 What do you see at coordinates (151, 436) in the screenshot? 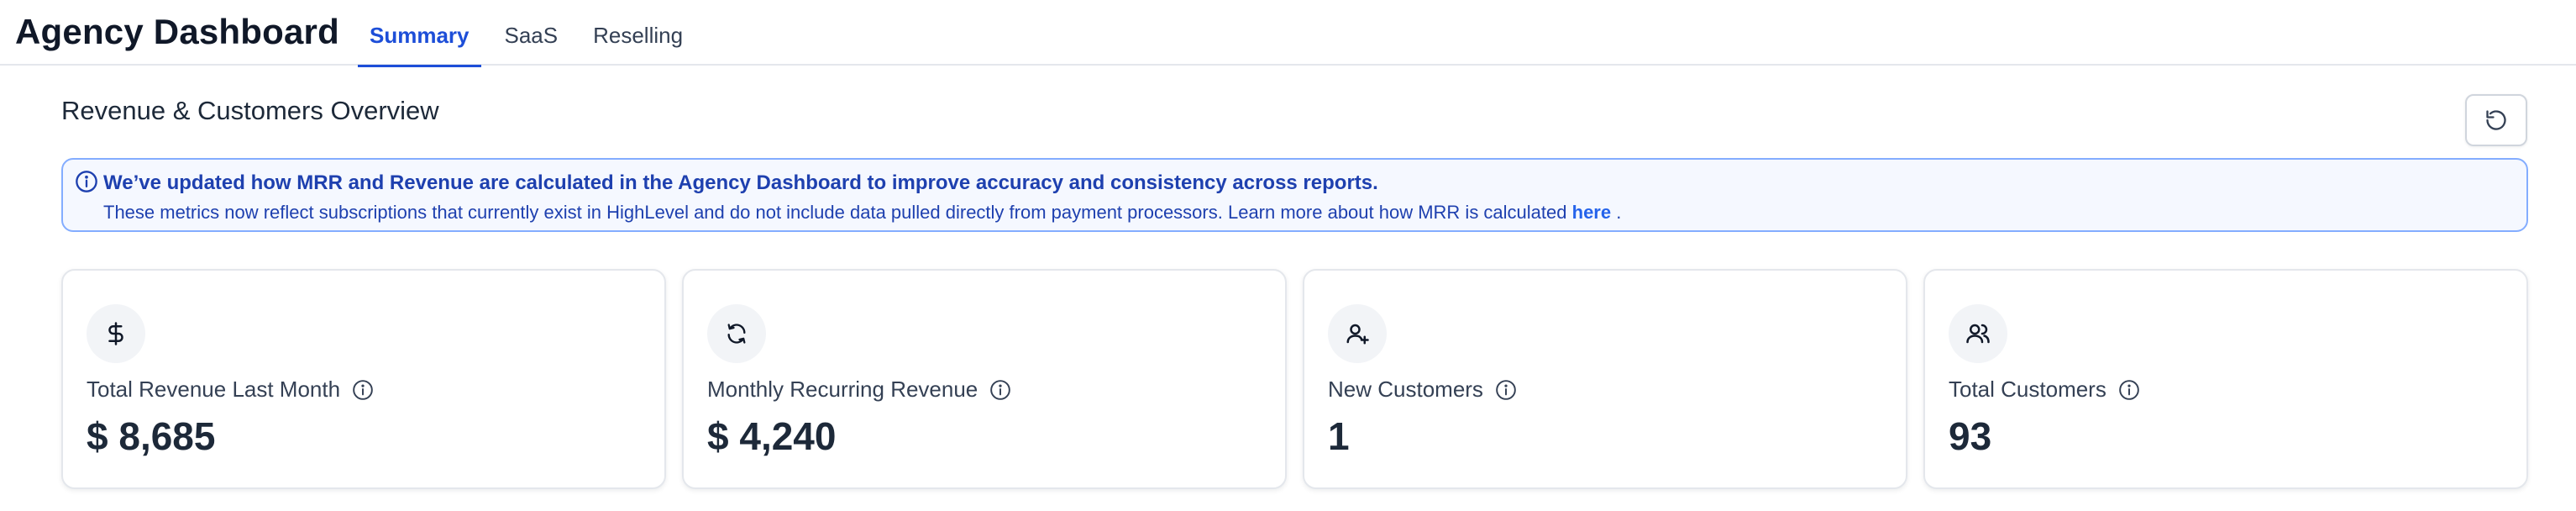
I see `metric-value: $ 8,685` at bounding box center [151, 436].